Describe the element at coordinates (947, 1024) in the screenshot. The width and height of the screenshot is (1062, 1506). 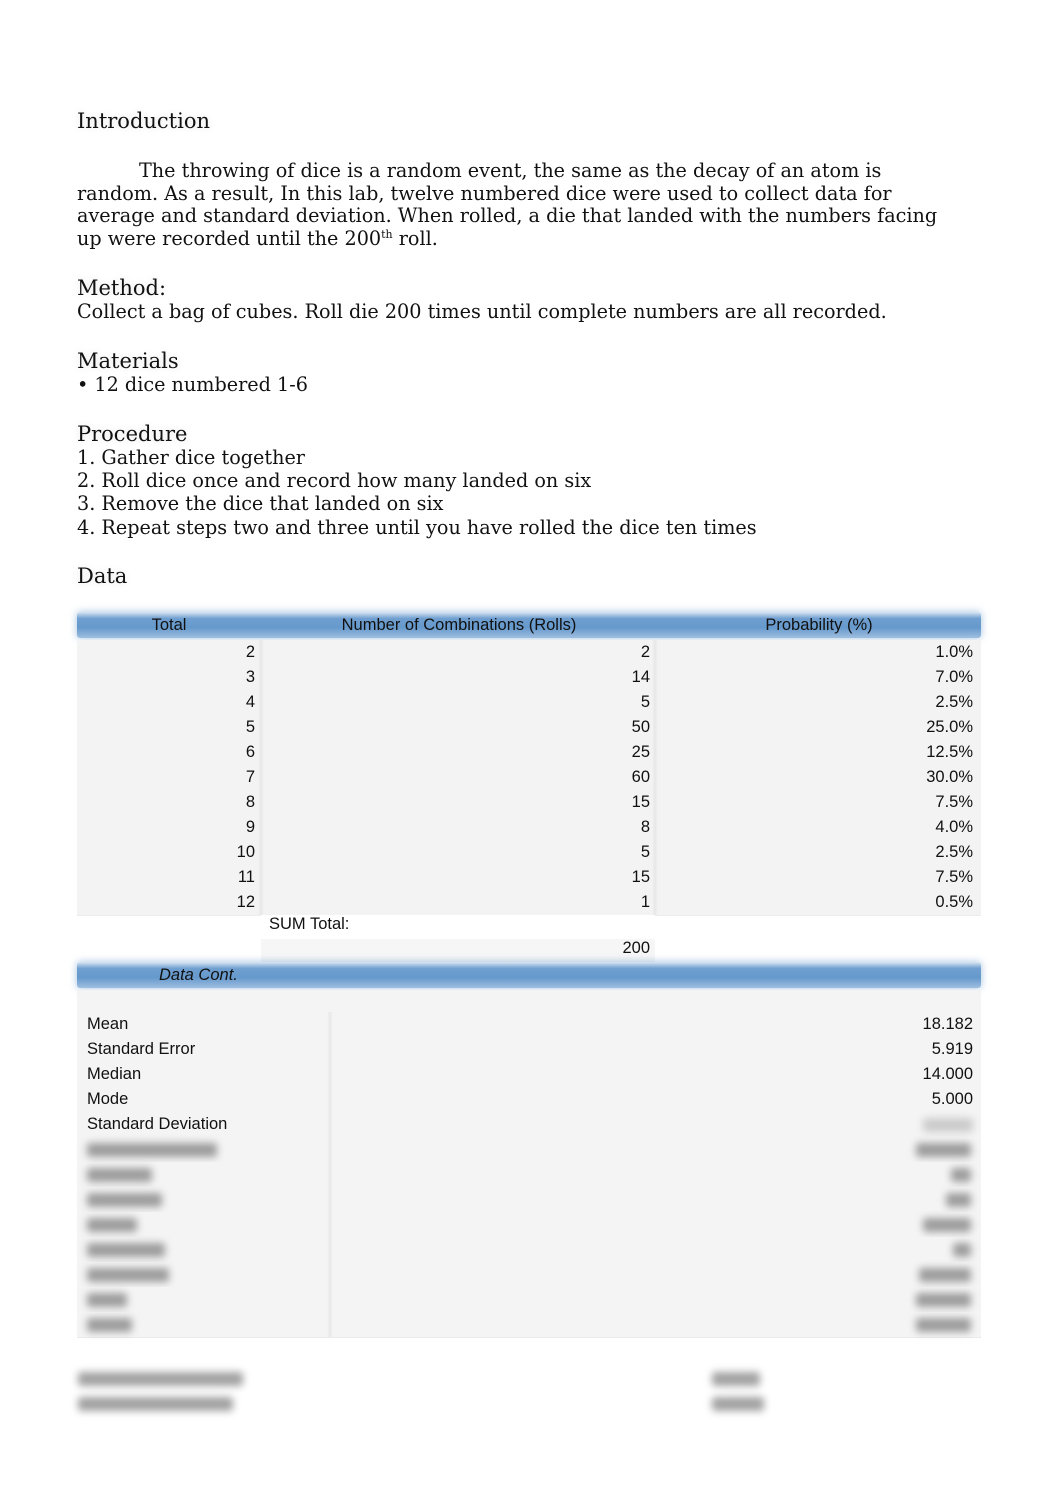
I see `stat-value: 18.182` at that location.